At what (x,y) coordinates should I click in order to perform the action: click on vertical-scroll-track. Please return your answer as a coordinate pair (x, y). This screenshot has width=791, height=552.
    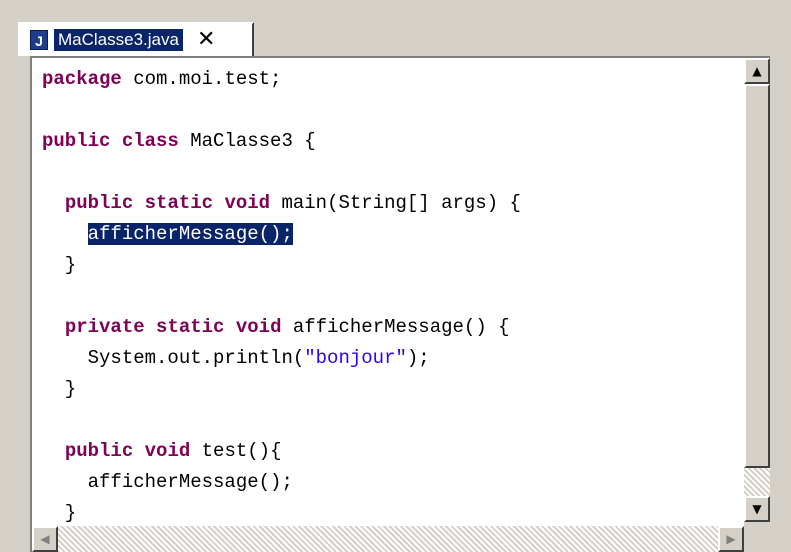
    Looking at the image, I should click on (757, 482).